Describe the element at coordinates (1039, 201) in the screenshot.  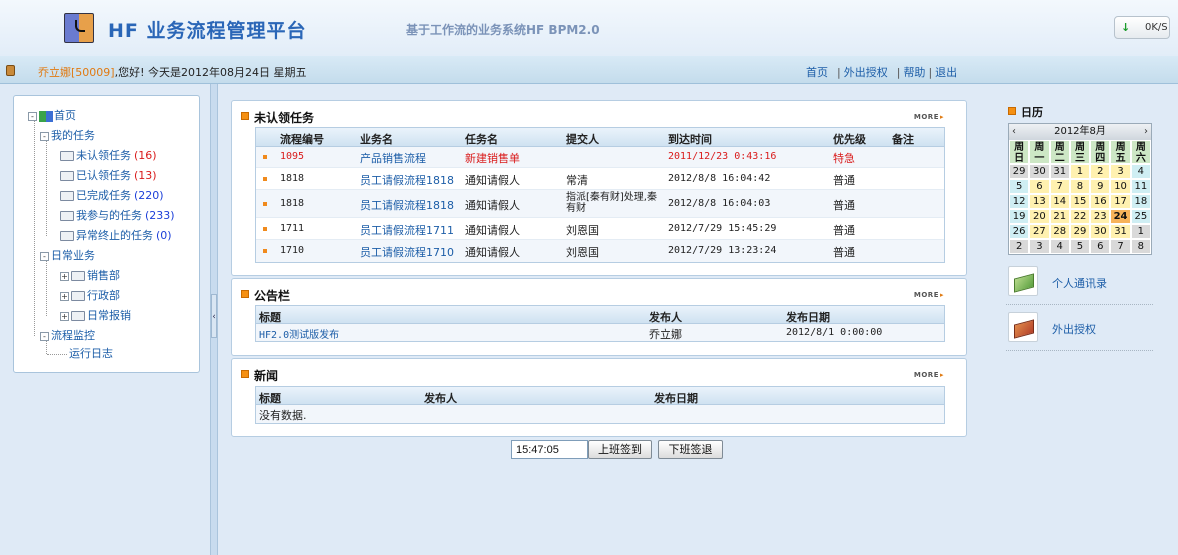
I see `calendar-day: 13` at that location.